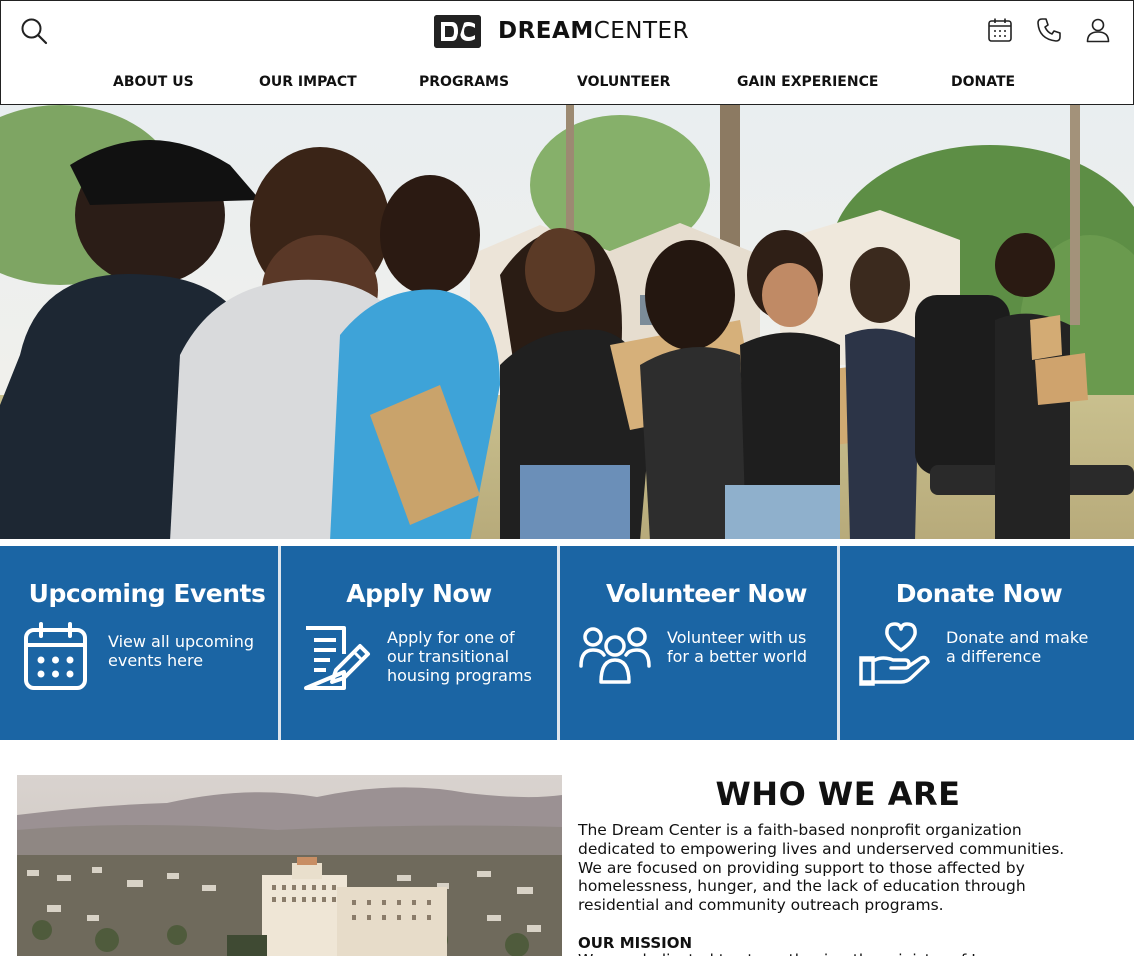 This screenshot has height=956, width=1134. I want to click on who-we-are-heading: WHO WE ARE, so click(838, 794).